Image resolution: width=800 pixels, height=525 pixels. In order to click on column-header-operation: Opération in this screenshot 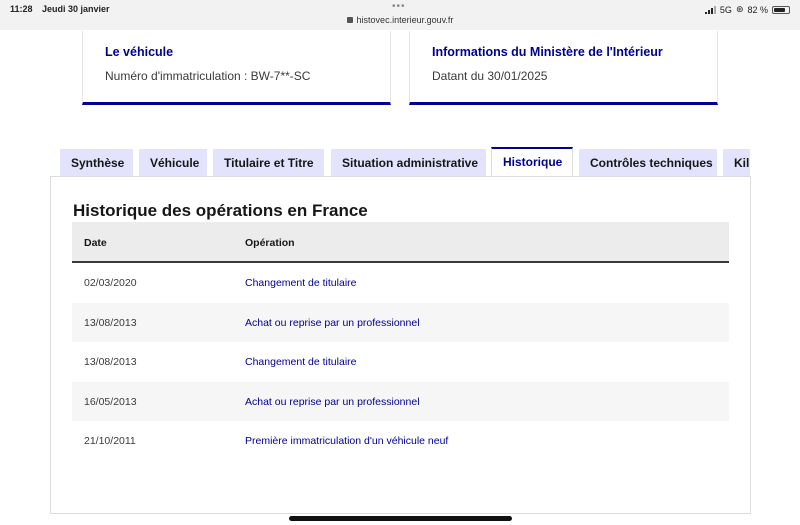, I will do `click(270, 243)`.